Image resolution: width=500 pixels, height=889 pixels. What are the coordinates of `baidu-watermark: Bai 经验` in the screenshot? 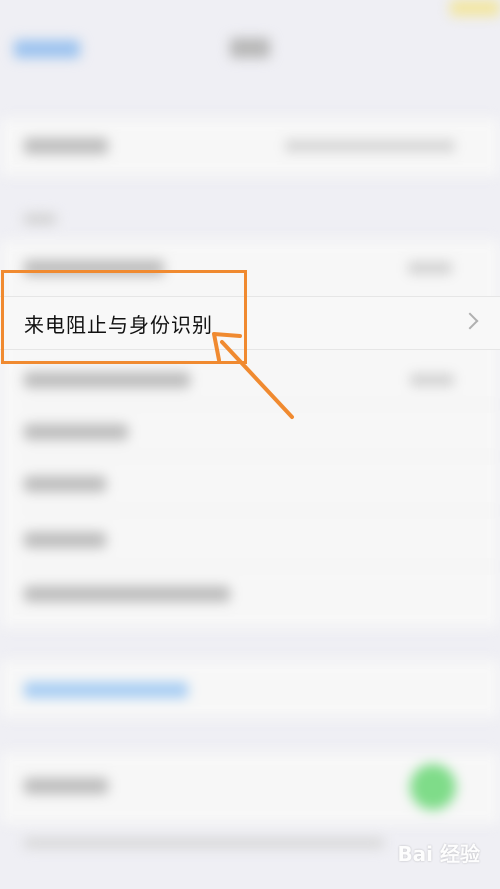 It's located at (438, 854).